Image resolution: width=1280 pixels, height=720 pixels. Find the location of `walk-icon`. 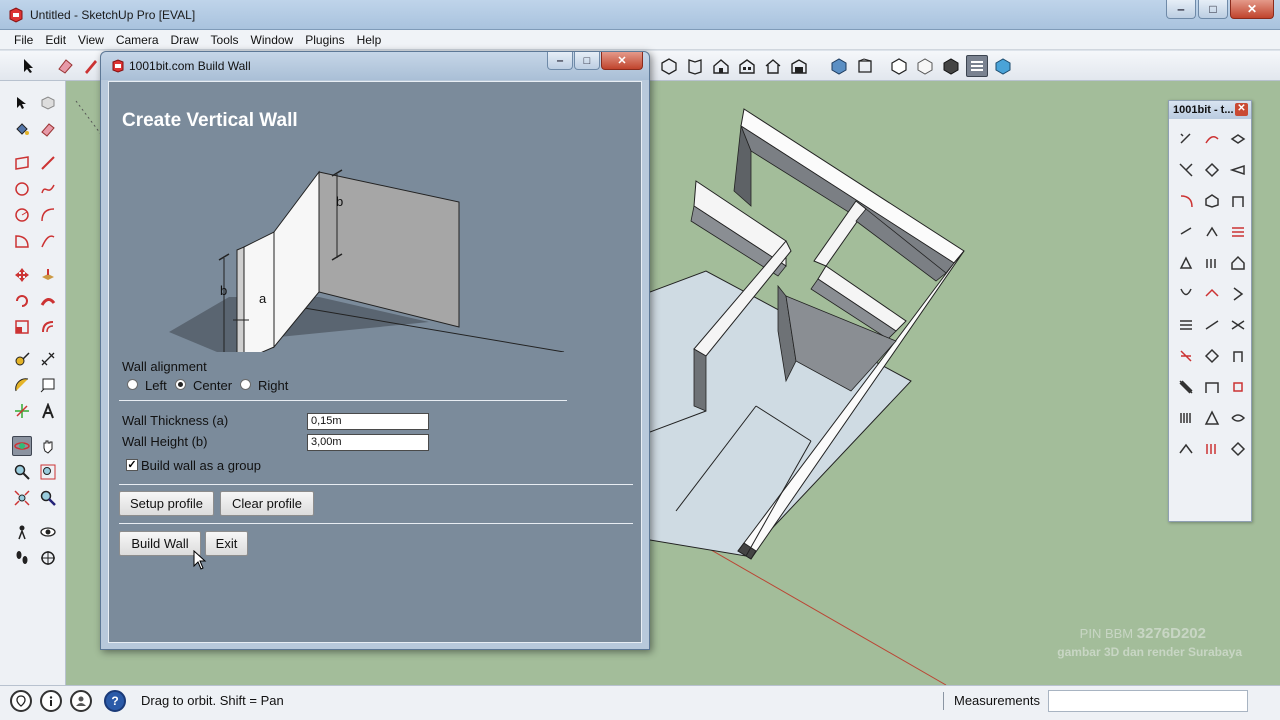

walk-icon is located at coordinates (22, 558).